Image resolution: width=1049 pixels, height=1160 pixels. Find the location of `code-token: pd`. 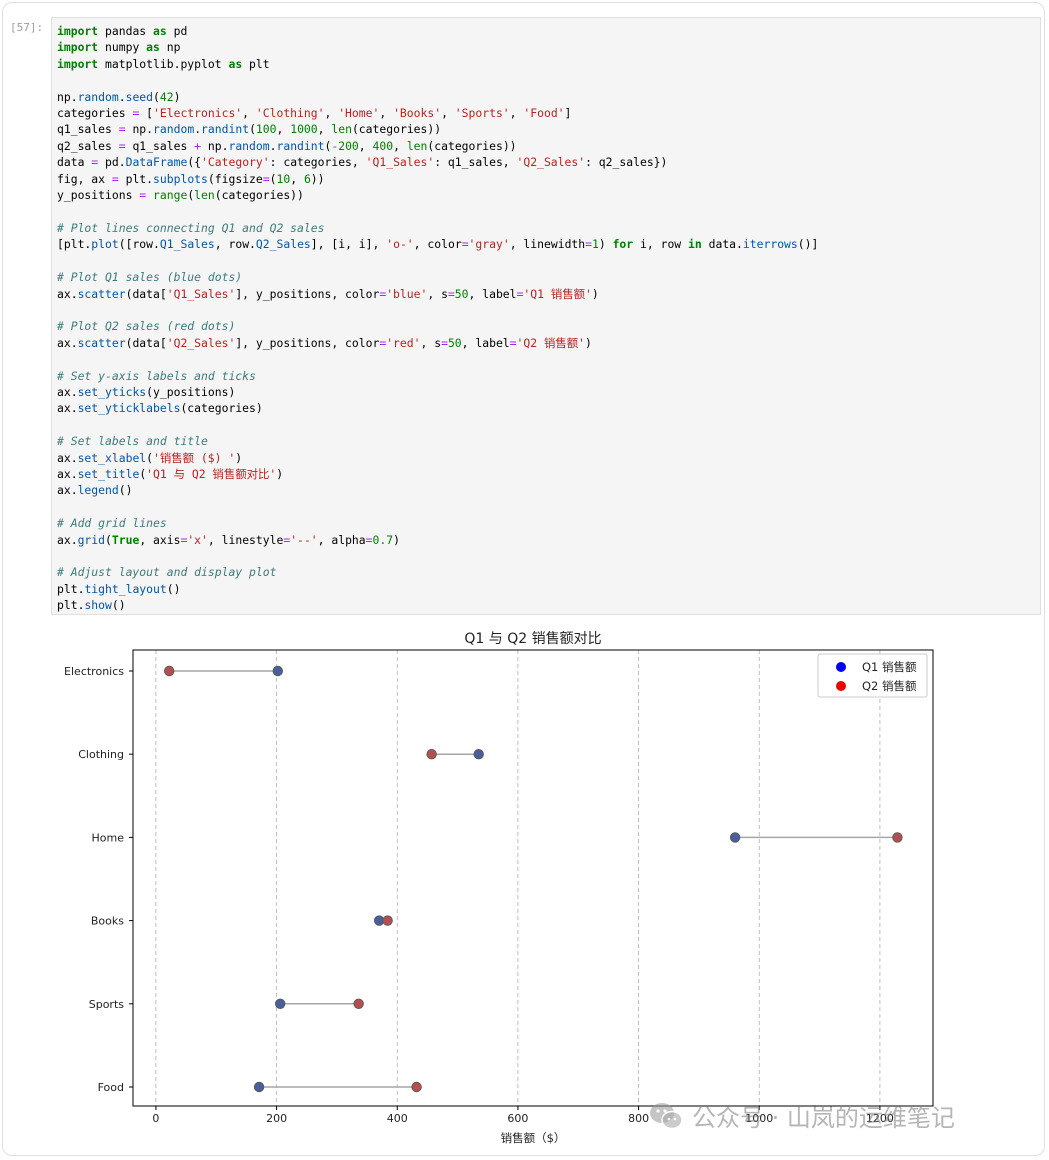

code-token: pd is located at coordinates (177, 31).